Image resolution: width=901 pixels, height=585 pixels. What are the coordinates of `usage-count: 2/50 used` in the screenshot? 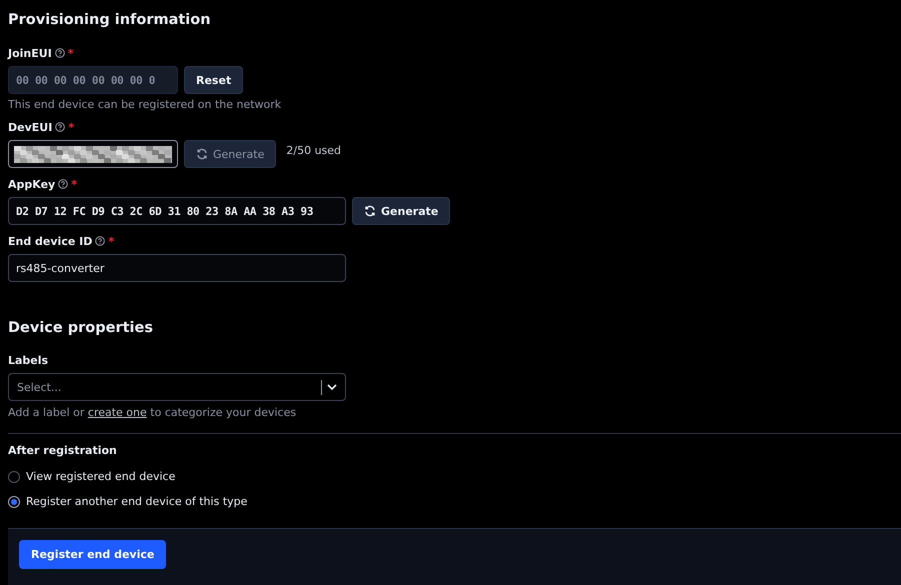 It's located at (314, 150).